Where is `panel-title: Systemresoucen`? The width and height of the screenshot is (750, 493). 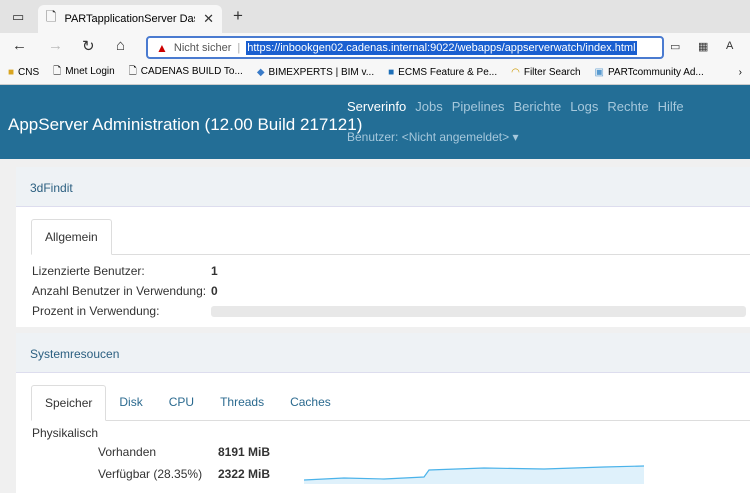 panel-title: Systemresoucen is located at coordinates (383, 353).